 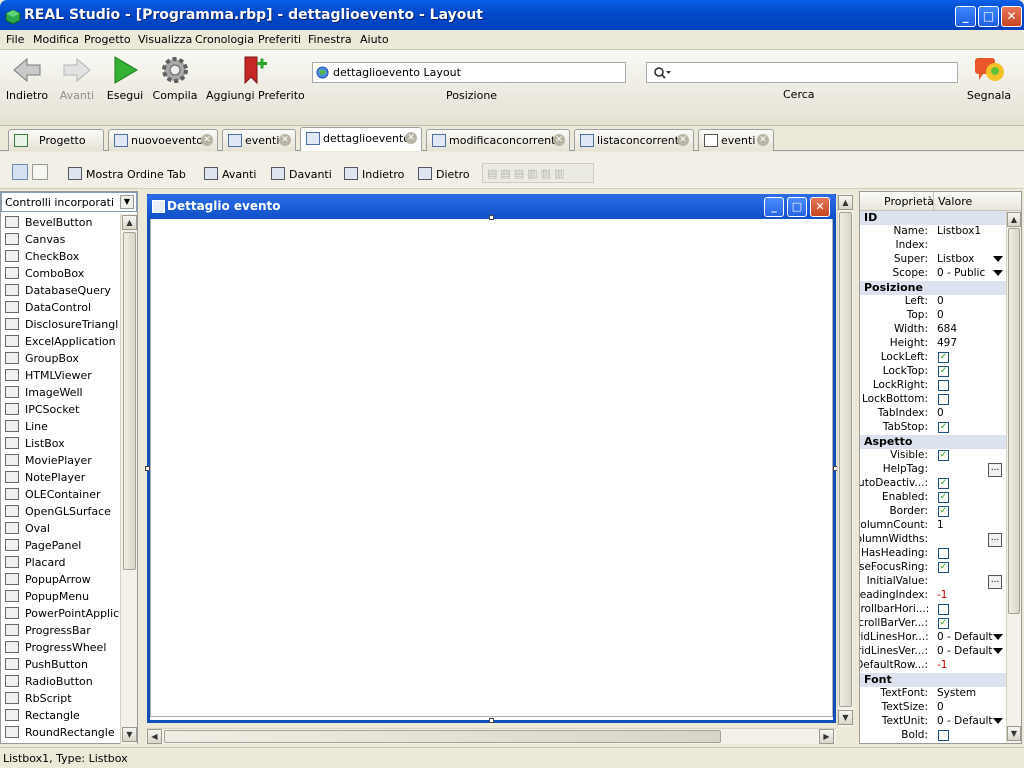 What do you see at coordinates (69, 202) in the screenshot?
I see `controls-select: Controlli incorporati ▼` at bounding box center [69, 202].